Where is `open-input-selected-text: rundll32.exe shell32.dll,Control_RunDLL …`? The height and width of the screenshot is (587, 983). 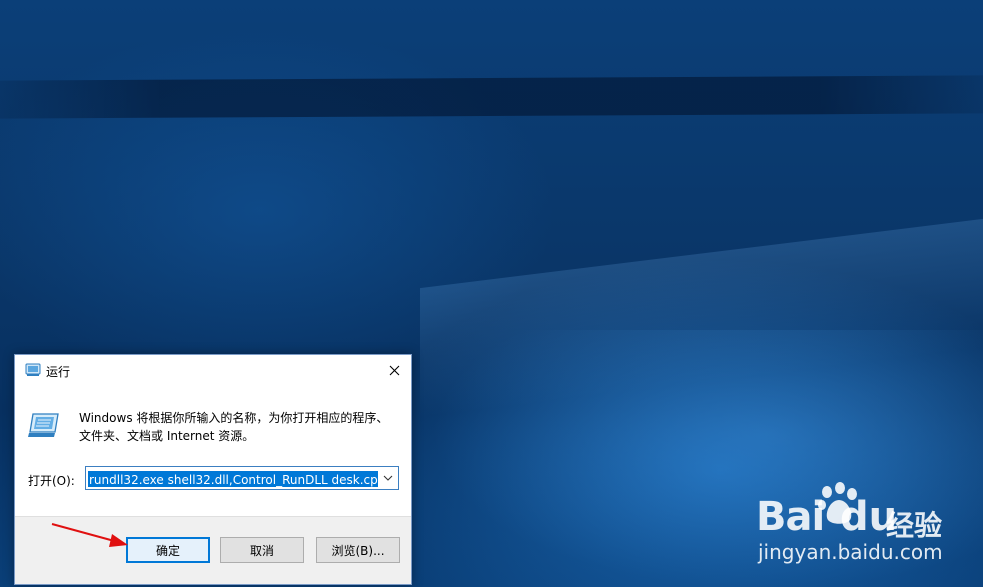 open-input-selected-text: rundll32.exe shell32.dll,Control_RunDLL … is located at coordinates (233, 479).